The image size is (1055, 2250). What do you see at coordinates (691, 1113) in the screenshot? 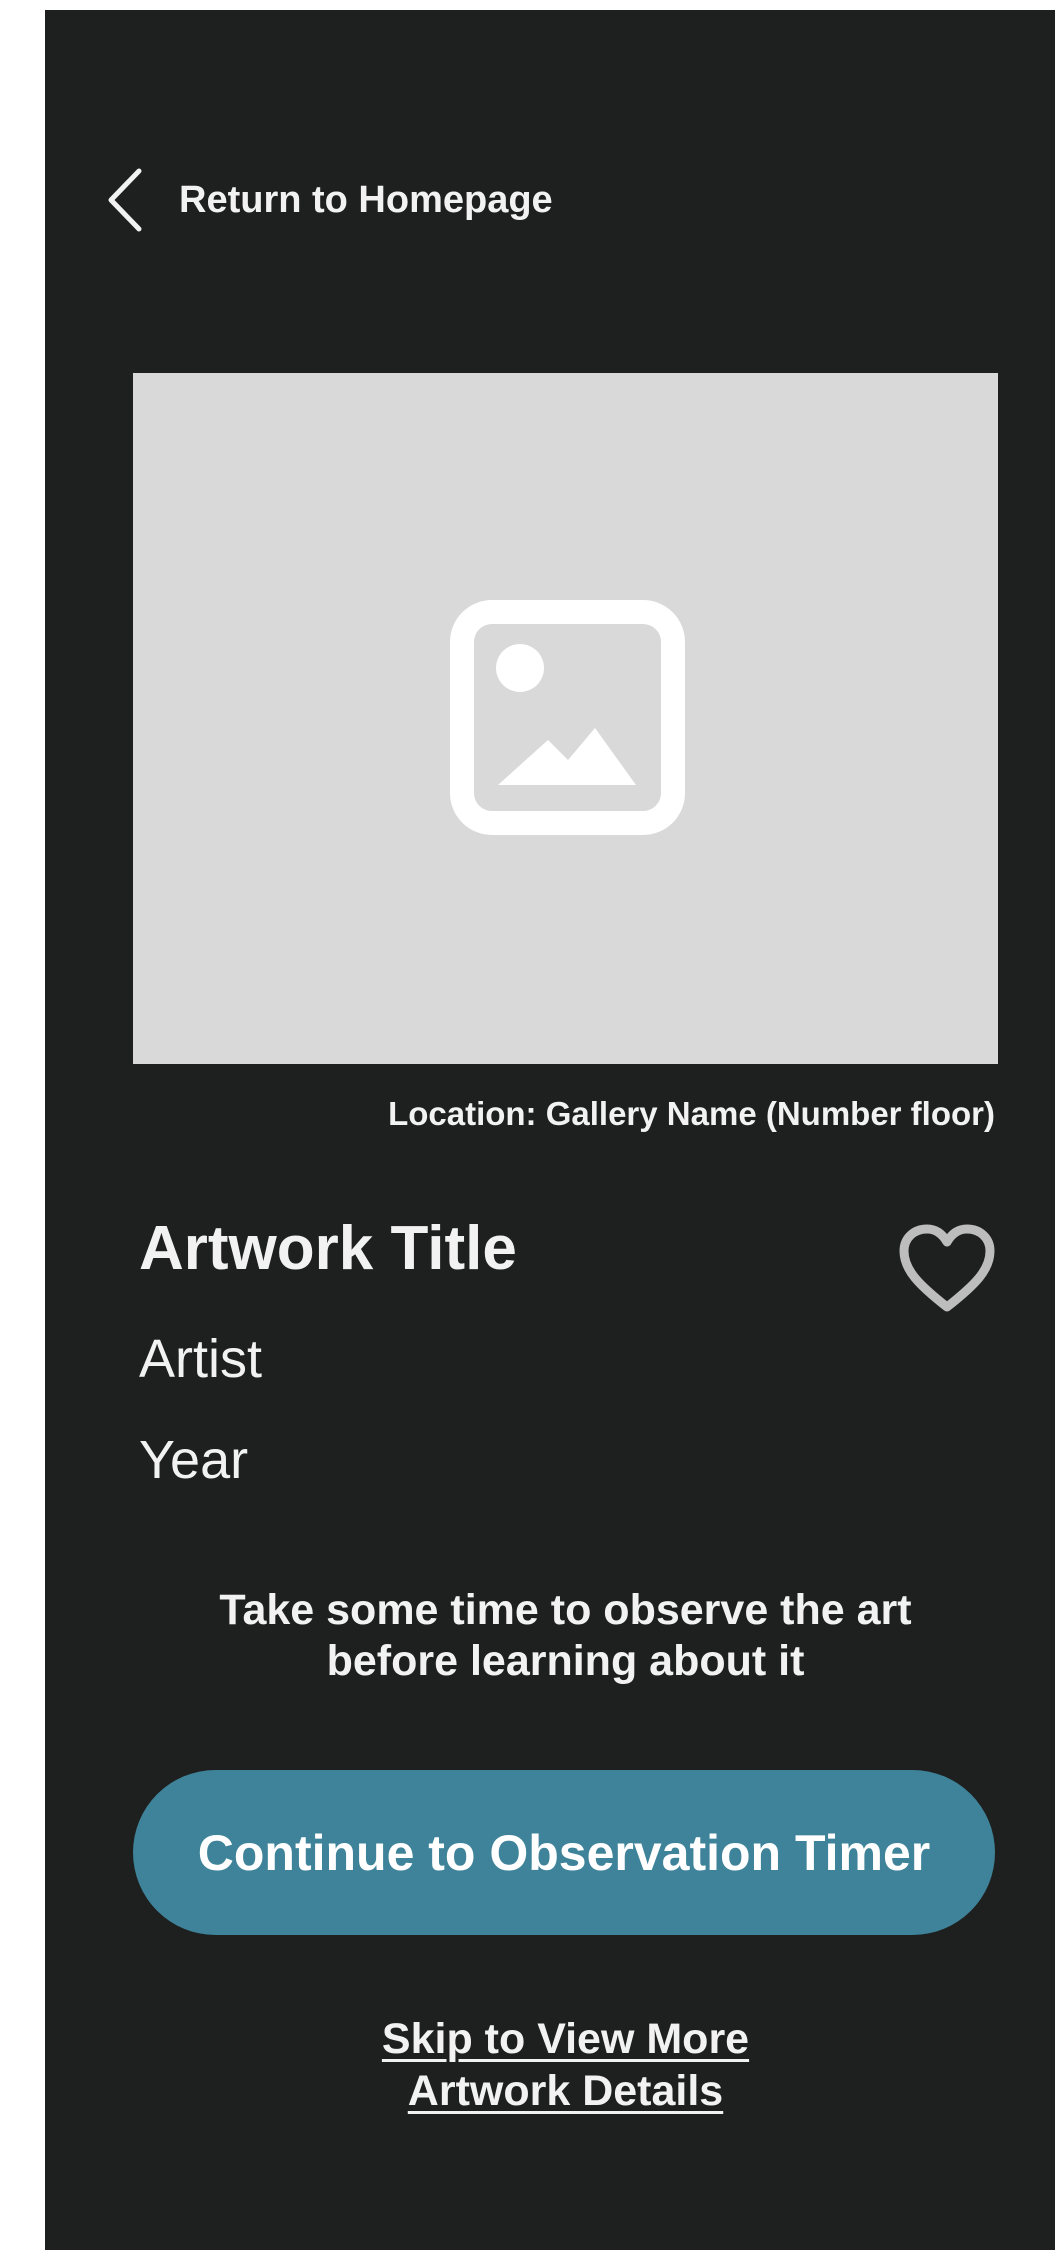
I see `artwork-location: Location: Gallery Name (Number floor)` at bounding box center [691, 1113].